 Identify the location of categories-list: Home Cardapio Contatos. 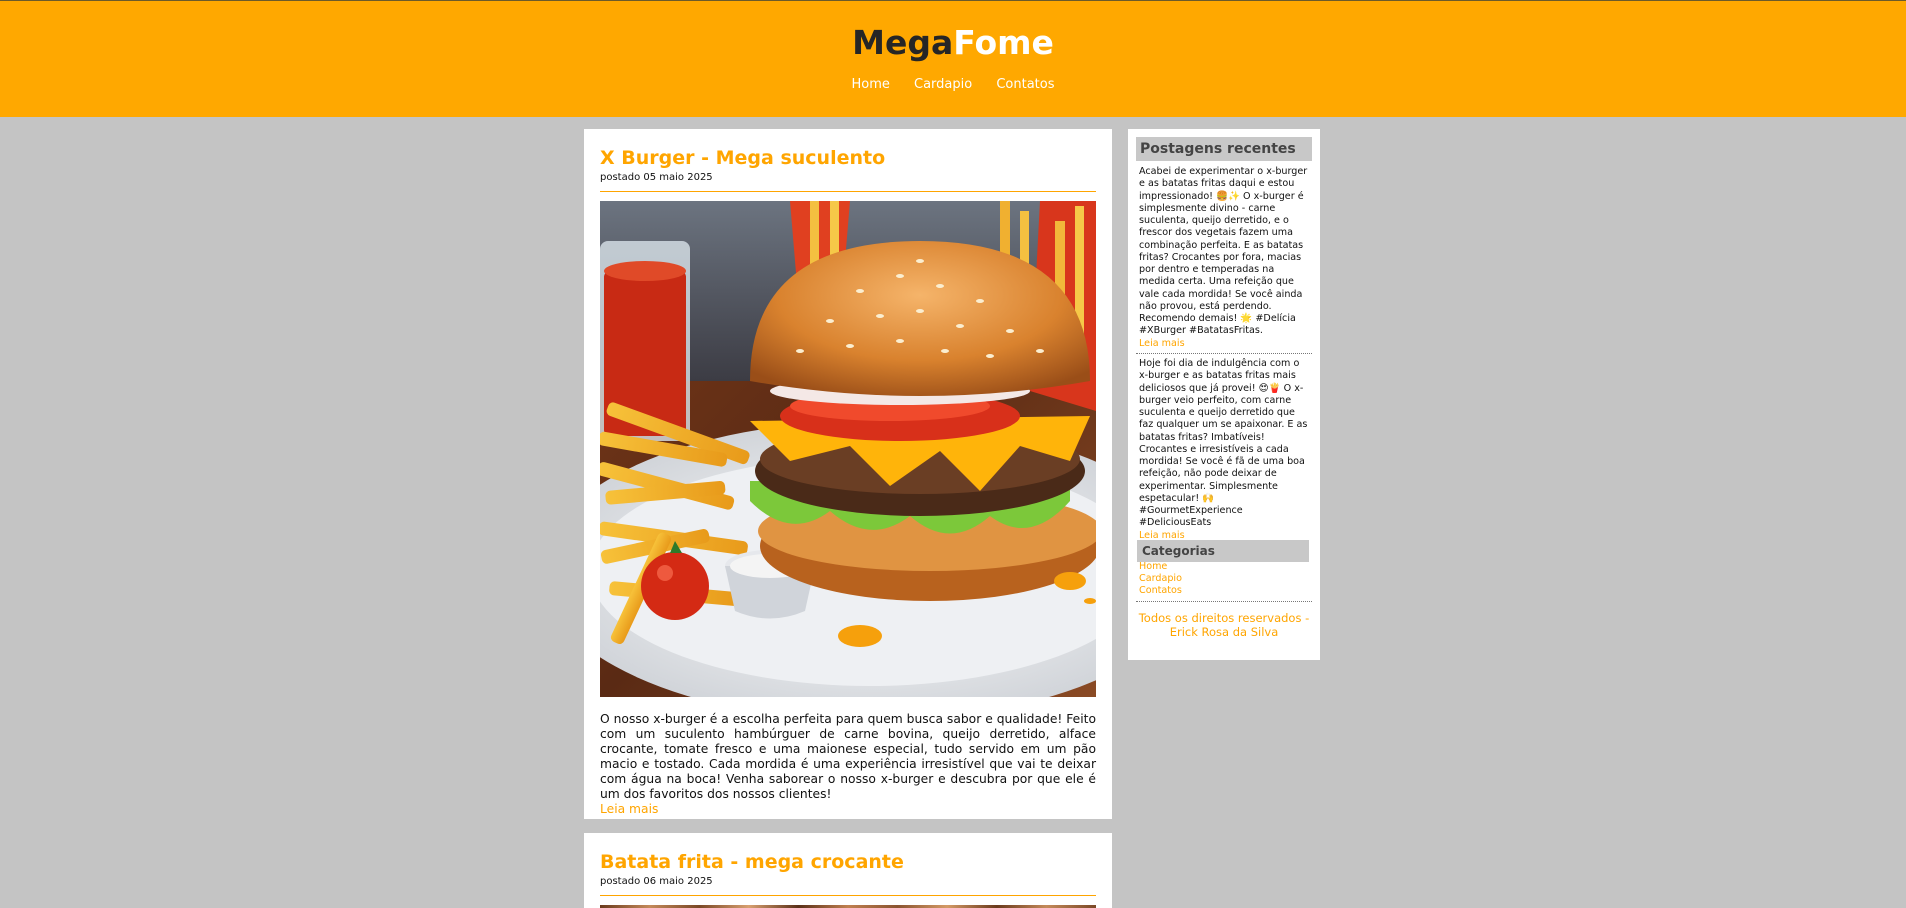
(1160, 579).